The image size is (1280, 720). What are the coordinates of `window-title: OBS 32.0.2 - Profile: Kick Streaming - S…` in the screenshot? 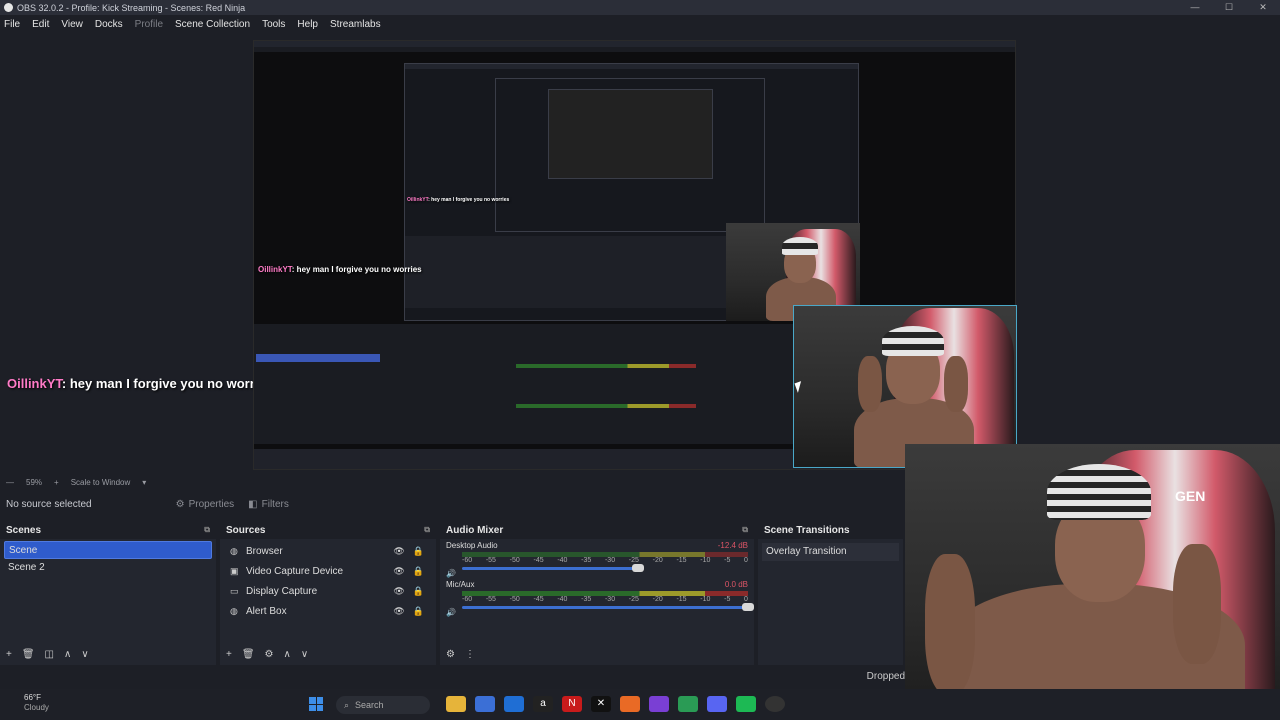 It's located at (131, 7).